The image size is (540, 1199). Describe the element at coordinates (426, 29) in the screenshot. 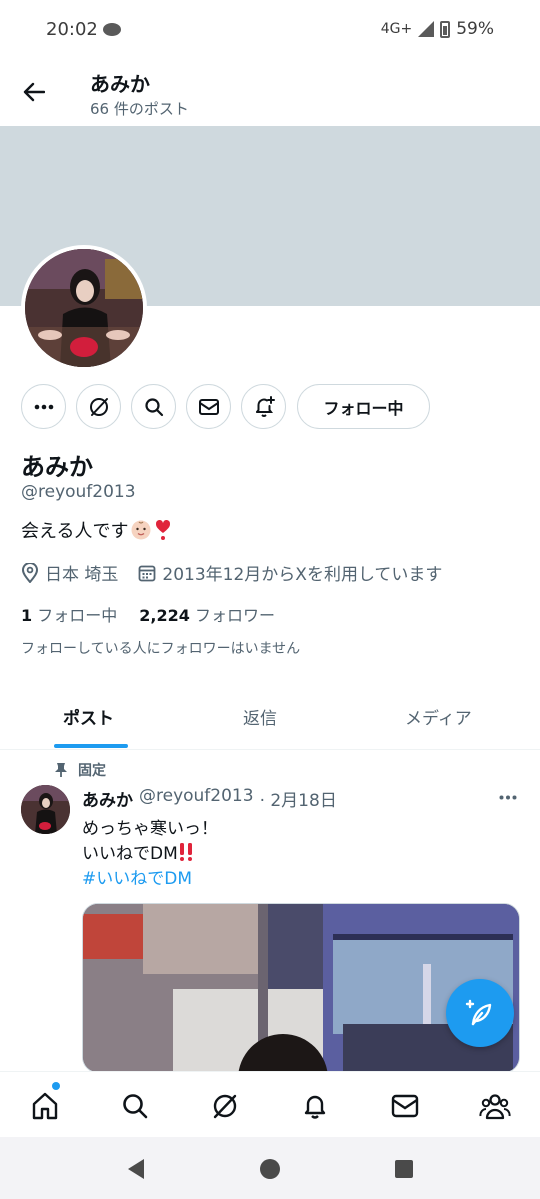

I see `signal-icon` at that location.